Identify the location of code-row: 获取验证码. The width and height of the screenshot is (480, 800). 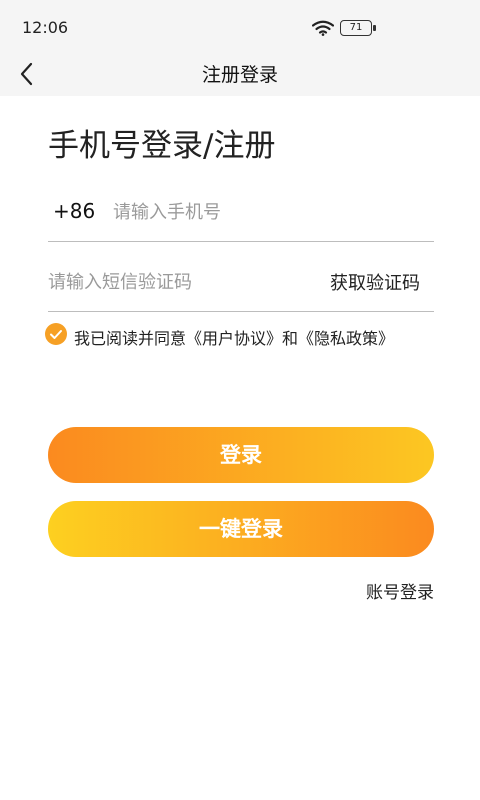
(241, 283).